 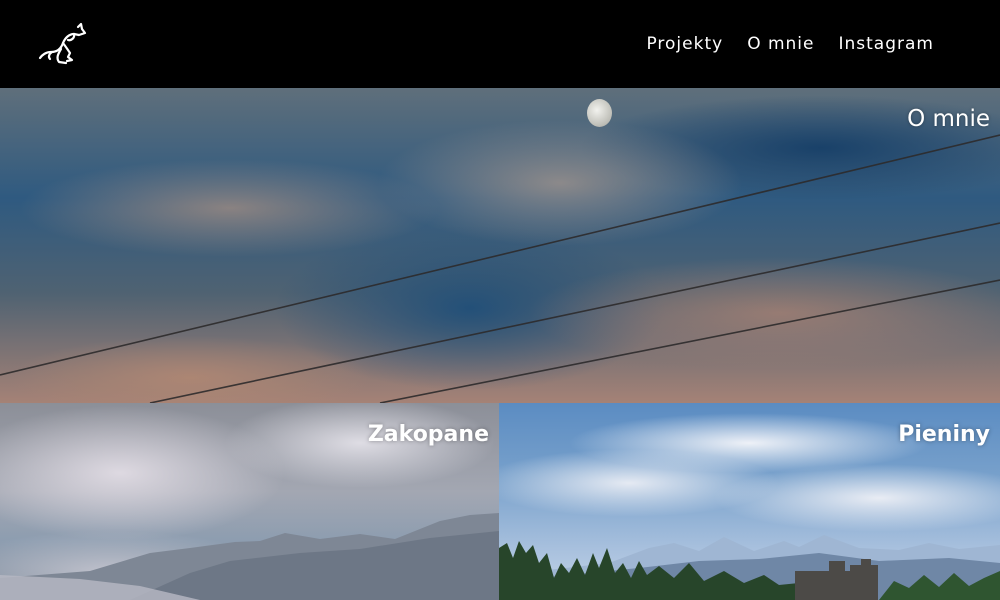 What do you see at coordinates (428, 434) in the screenshot?
I see `gallery-title: Zakopane` at bounding box center [428, 434].